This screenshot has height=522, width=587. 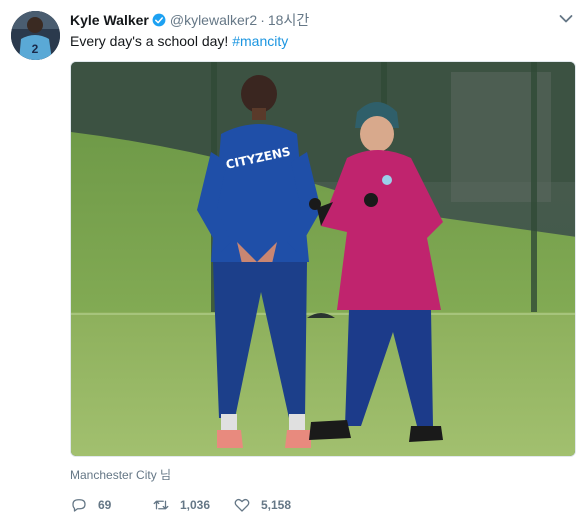 I want to click on verified-badge-icon, so click(x=159, y=20).